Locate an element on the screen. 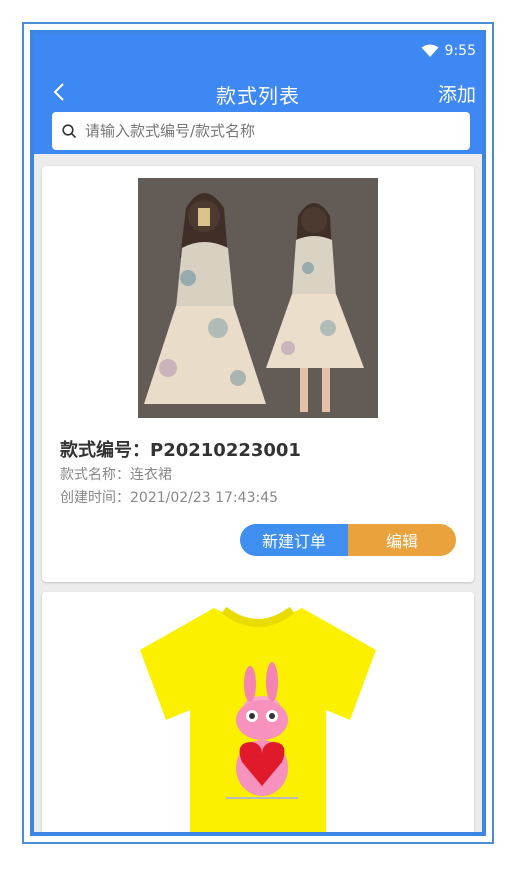 Image resolution: width=520 pixels, height=870 pixels. nav-bar: 款式列表 添加 is located at coordinates (258, 92).